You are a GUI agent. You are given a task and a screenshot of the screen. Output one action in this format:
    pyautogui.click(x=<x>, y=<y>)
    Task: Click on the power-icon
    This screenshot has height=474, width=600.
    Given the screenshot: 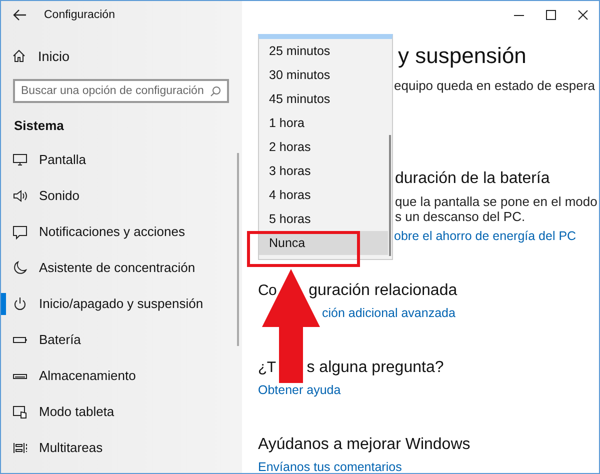 What is the action you would take?
    pyautogui.click(x=20, y=304)
    